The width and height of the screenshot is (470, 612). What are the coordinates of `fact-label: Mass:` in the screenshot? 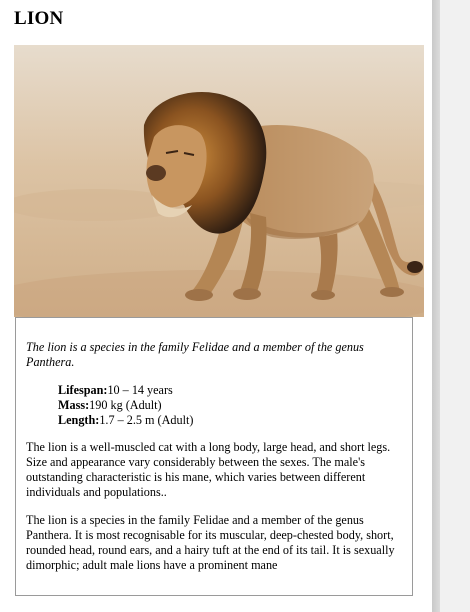 It's located at (74, 405).